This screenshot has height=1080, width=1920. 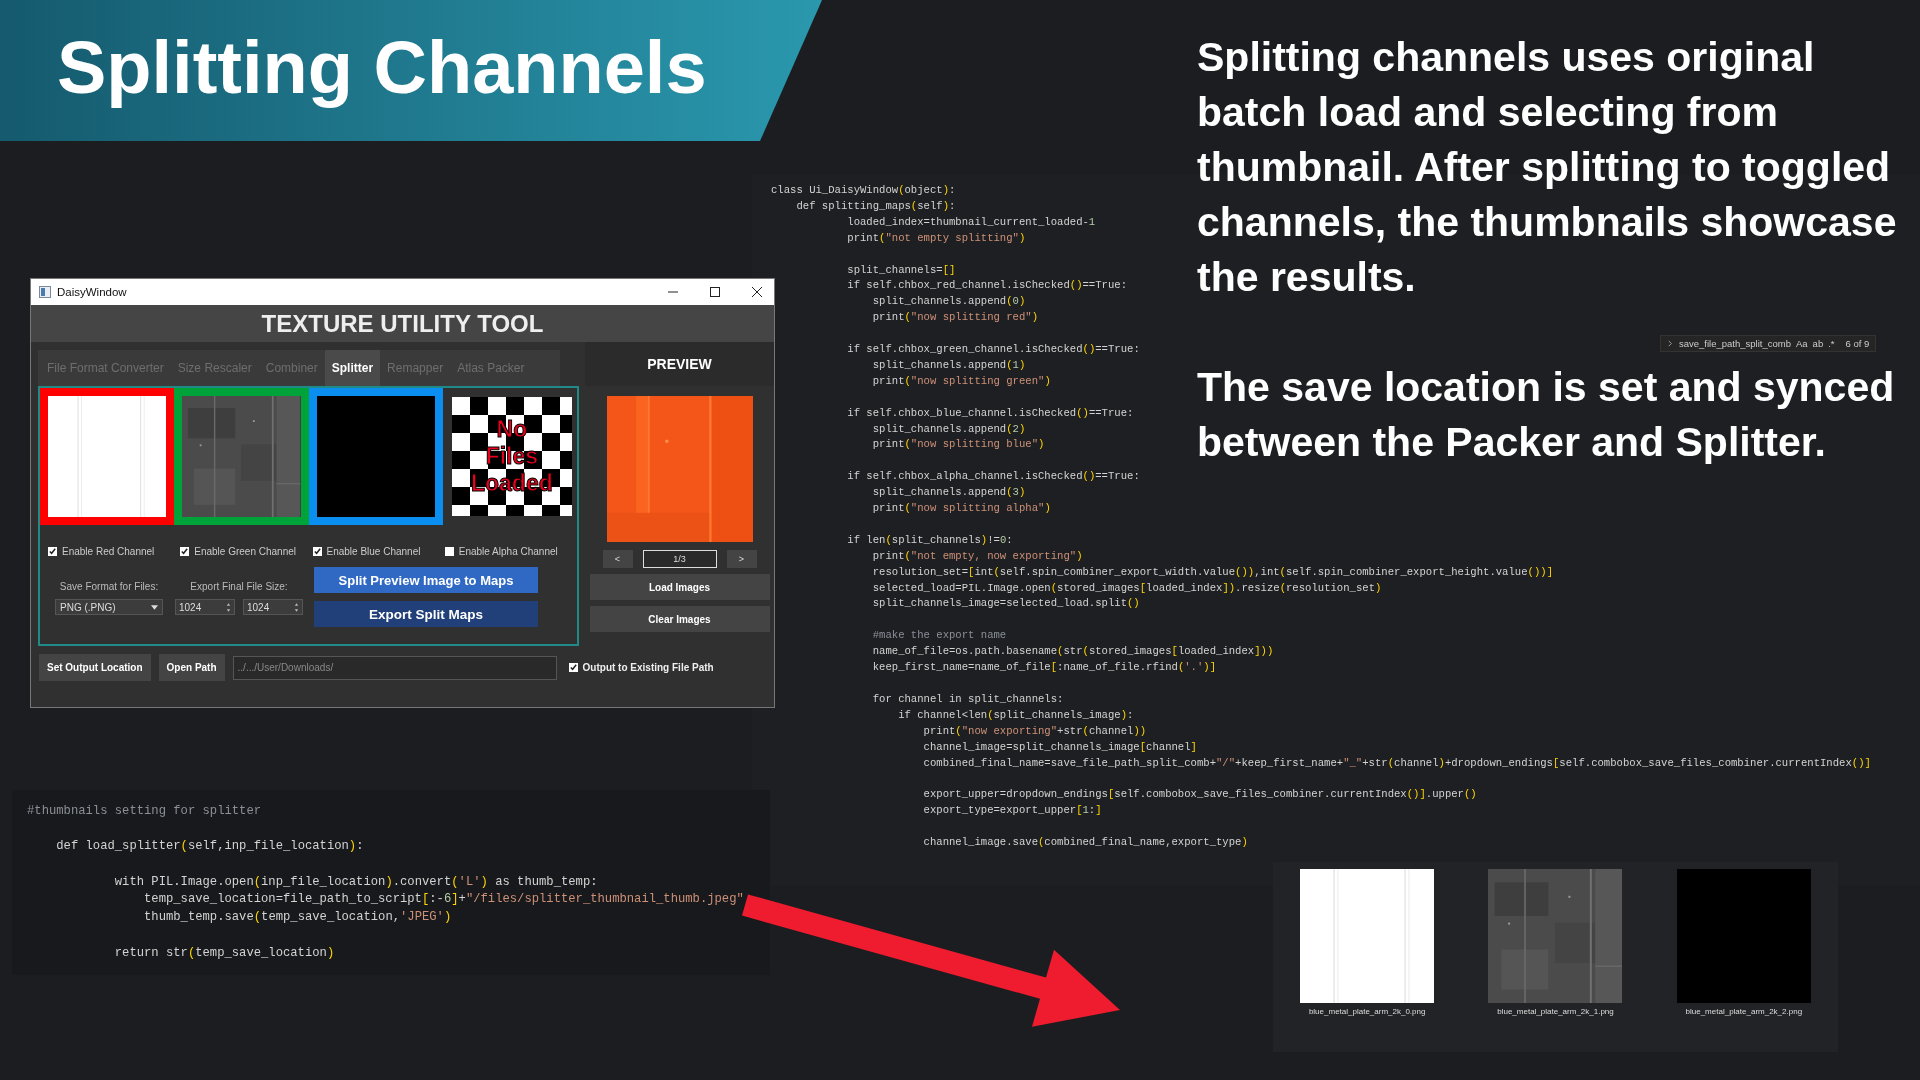 I want to click on load-images-button: Load Images, so click(x=679, y=587).